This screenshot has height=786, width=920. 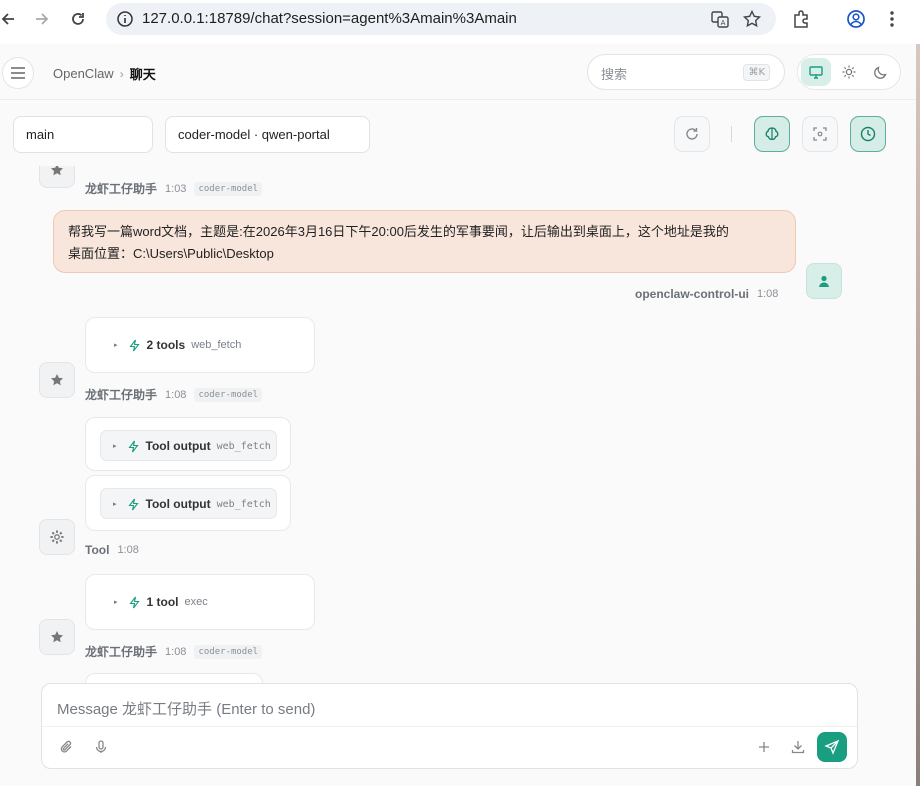 What do you see at coordinates (458, 72) in the screenshot?
I see `app-header: OpenClaw › 聊天 搜索 ⌘K` at bounding box center [458, 72].